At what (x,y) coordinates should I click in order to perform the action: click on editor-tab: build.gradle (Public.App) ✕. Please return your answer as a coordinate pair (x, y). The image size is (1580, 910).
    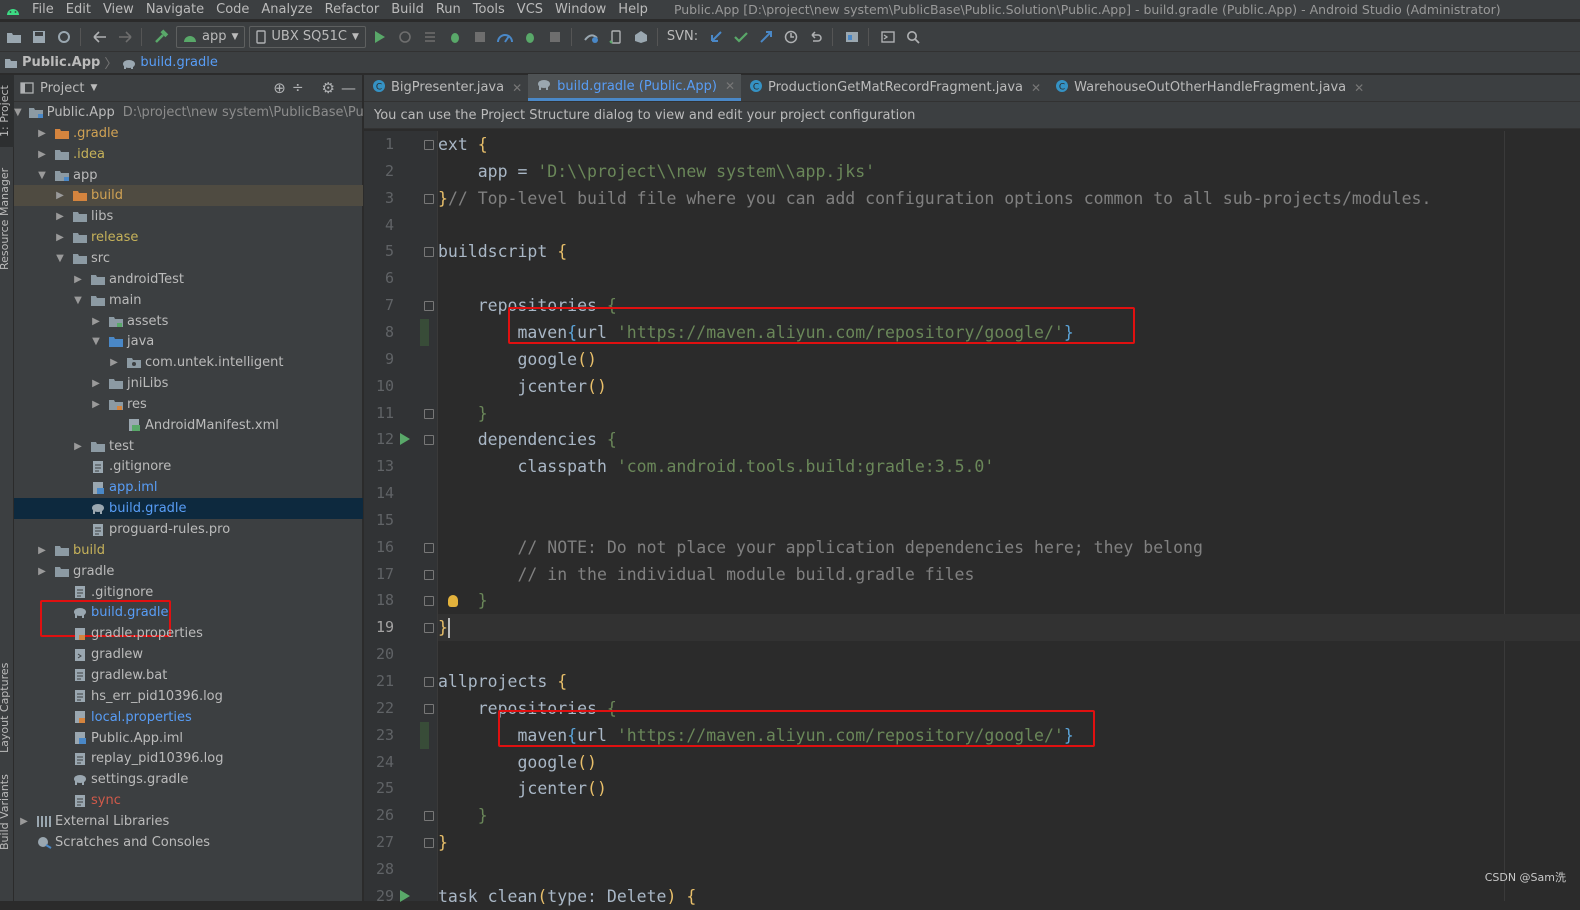
    Looking at the image, I should click on (635, 87).